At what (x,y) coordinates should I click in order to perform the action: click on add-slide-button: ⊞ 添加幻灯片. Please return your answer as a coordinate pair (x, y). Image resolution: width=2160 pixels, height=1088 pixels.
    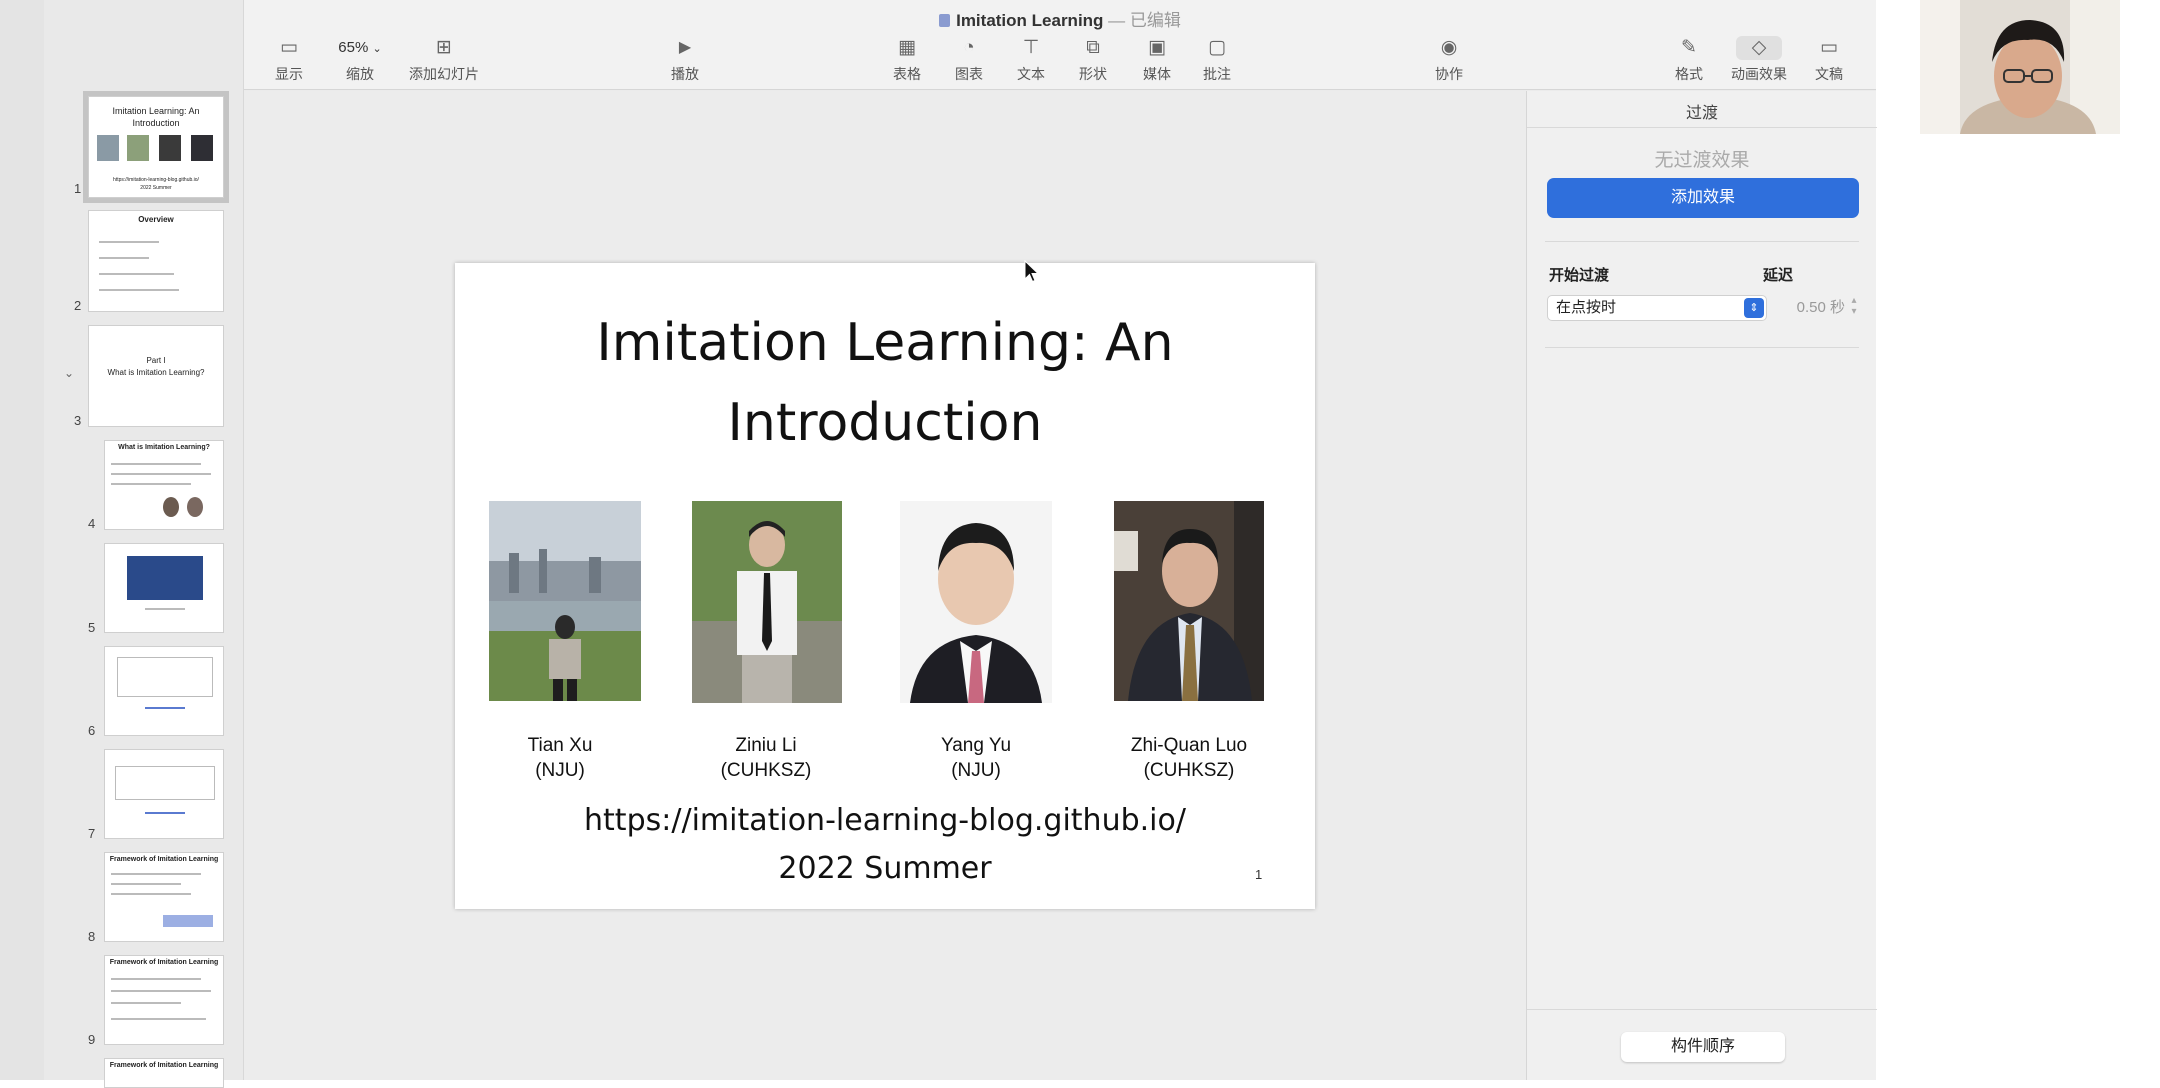
    Looking at the image, I should click on (444, 60).